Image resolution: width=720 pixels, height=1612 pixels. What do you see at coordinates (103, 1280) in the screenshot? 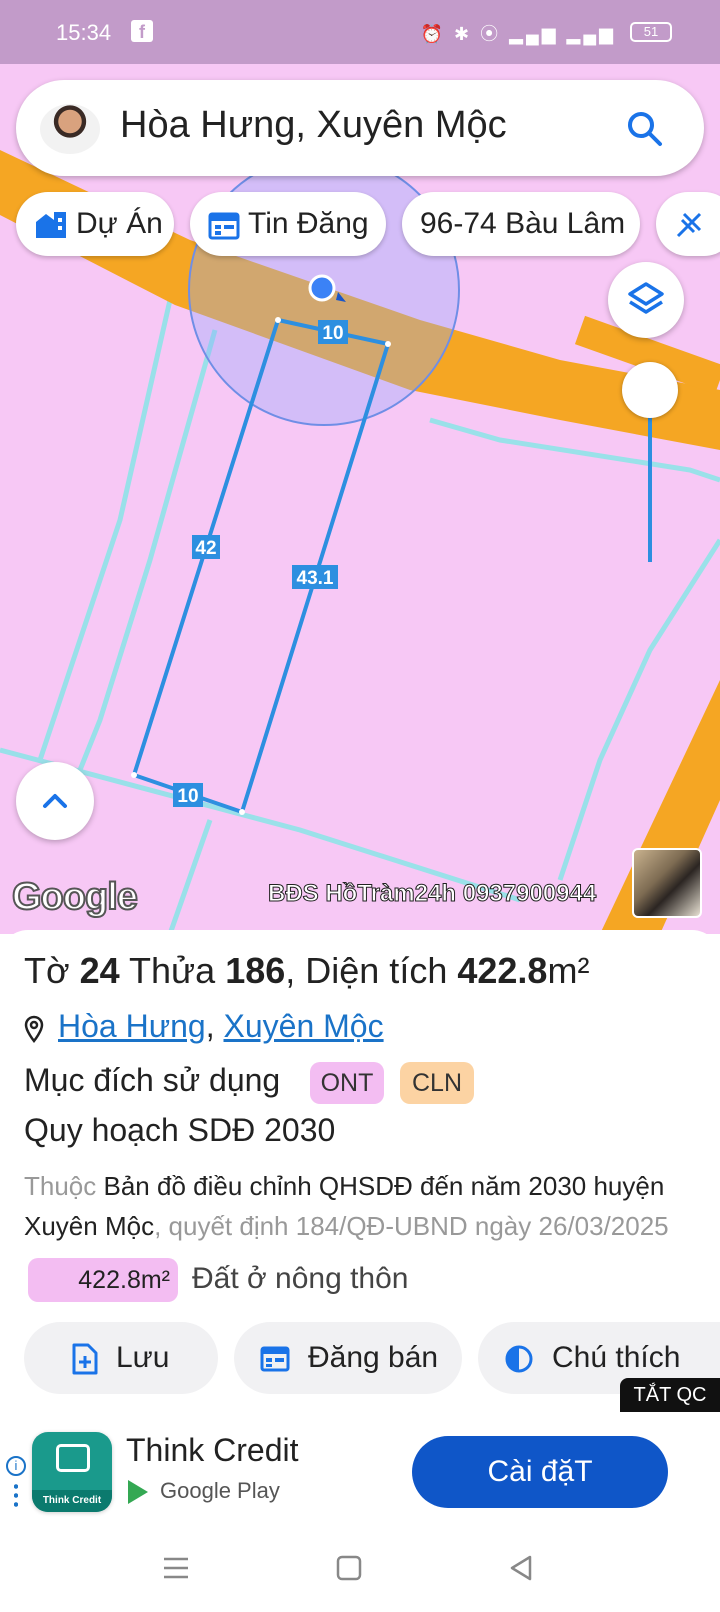
I see `zone-area-badge: 422.8m²` at bounding box center [103, 1280].